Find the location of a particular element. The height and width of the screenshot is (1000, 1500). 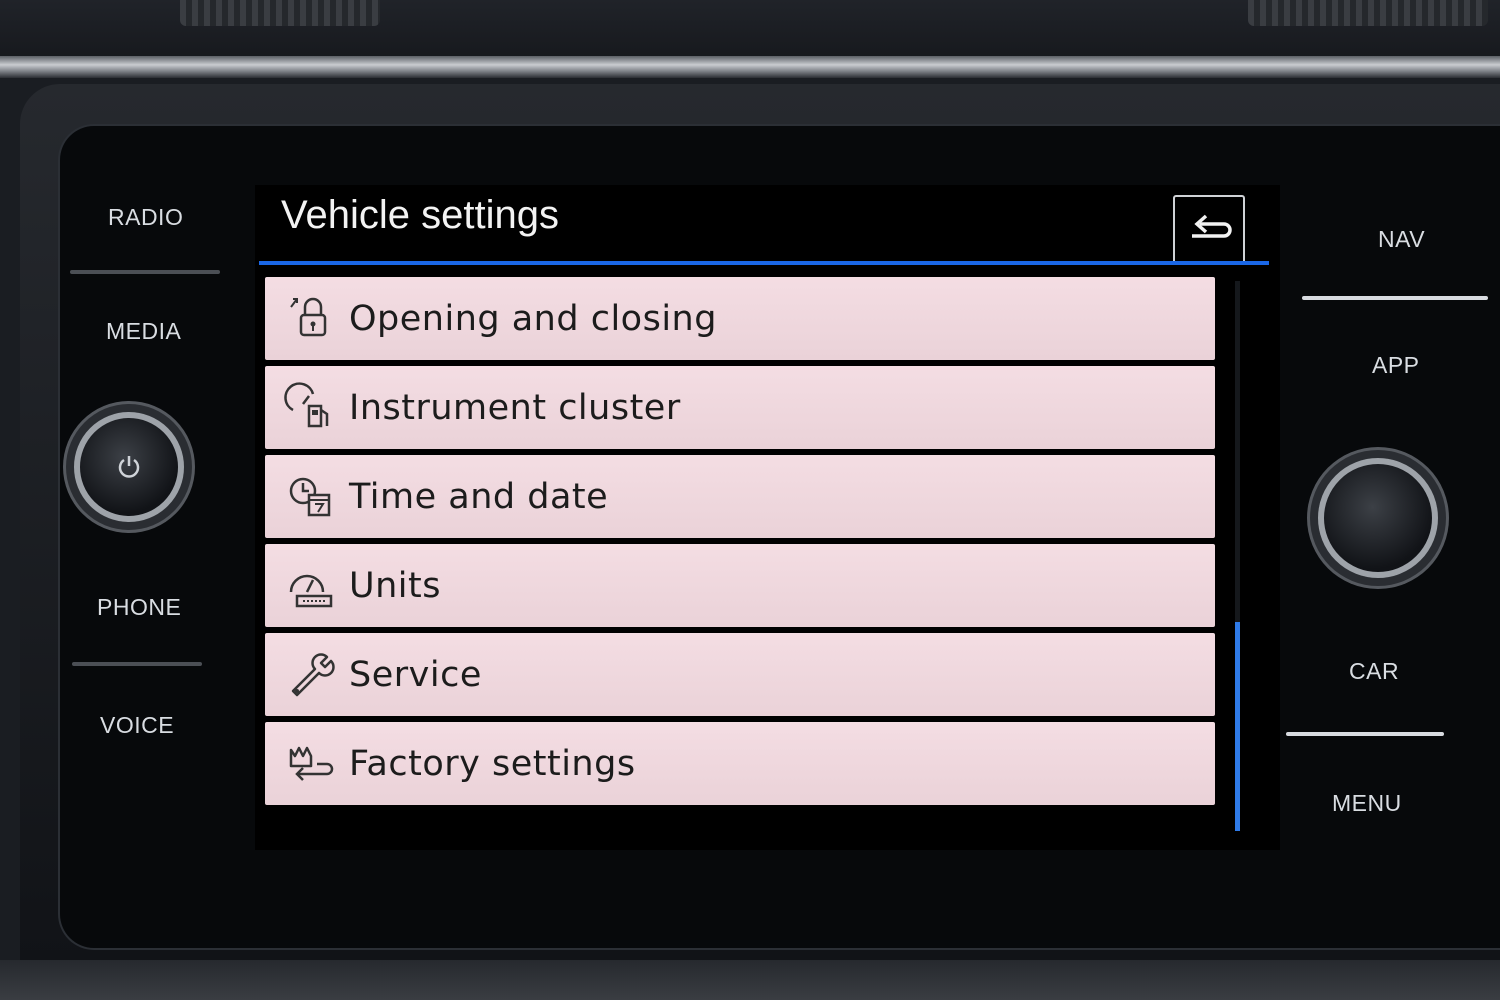

list-item-label: Time and date is located at coordinates (479, 496).